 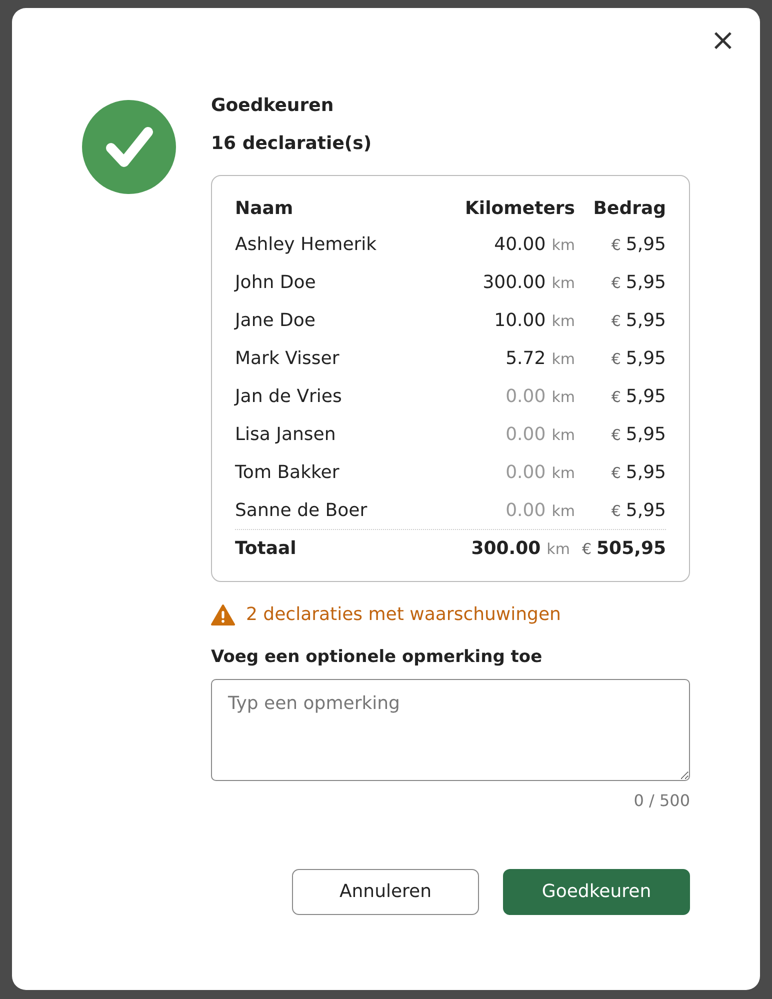 What do you see at coordinates (403, 615) in the screenshot?
I see `warning-text: 2 declaraties met waarschuwingen` at bounding box center [403, 615].